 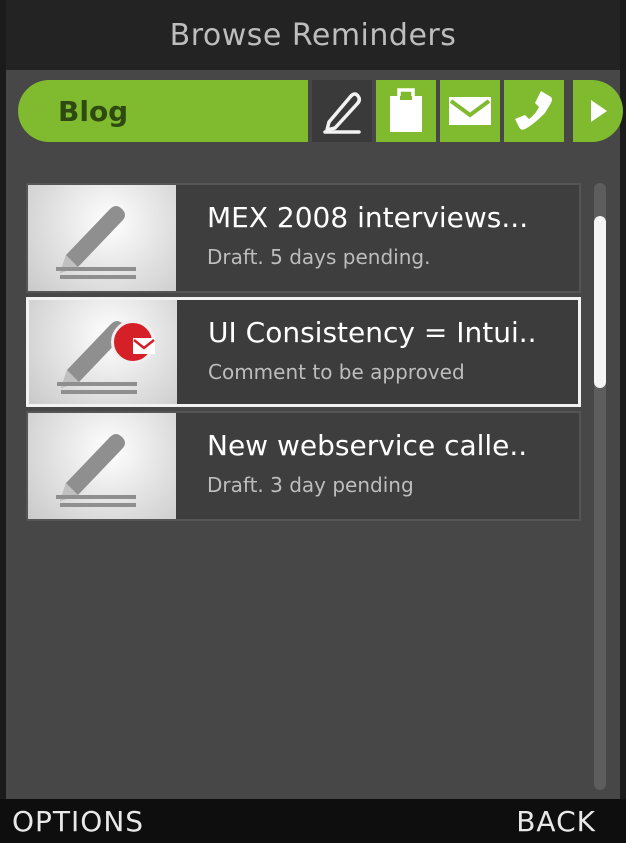 I want to click on tab-clipboard, so click(x=406, y=111).